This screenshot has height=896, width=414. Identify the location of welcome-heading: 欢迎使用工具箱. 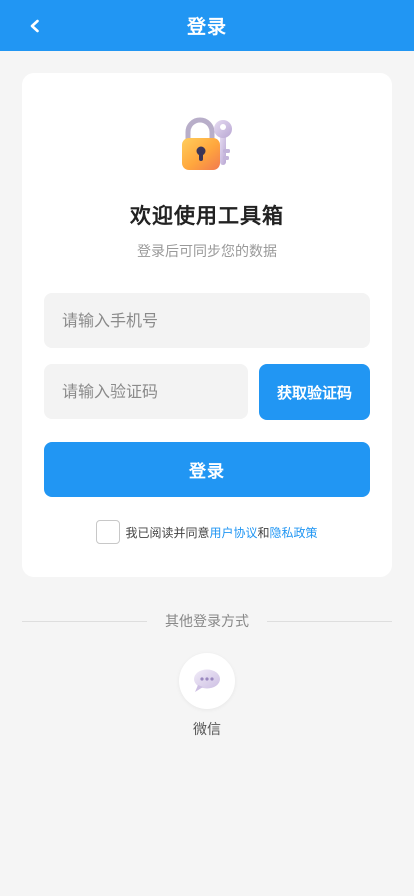
(207, 216).